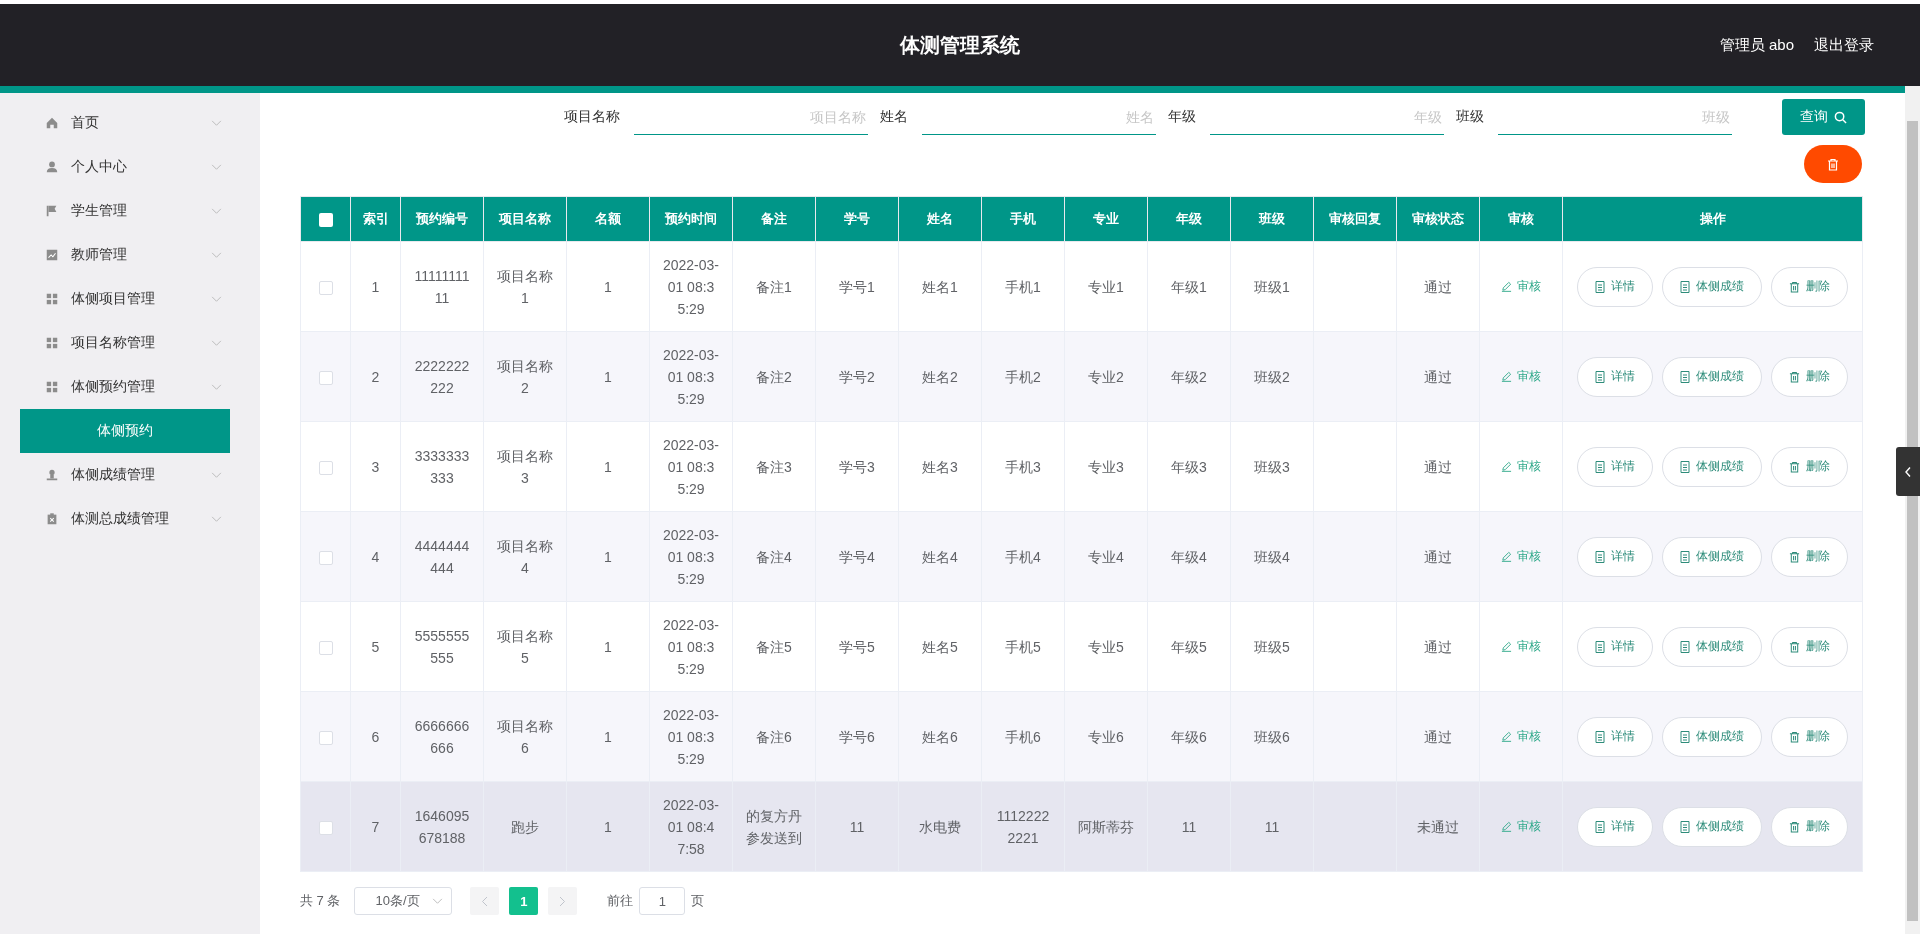 Image resolution: width=1920 pixels, height=934 pixels. Describe the element at coordinates (857, 219) in the screenshot. I see `column-header: 学号` at that location.